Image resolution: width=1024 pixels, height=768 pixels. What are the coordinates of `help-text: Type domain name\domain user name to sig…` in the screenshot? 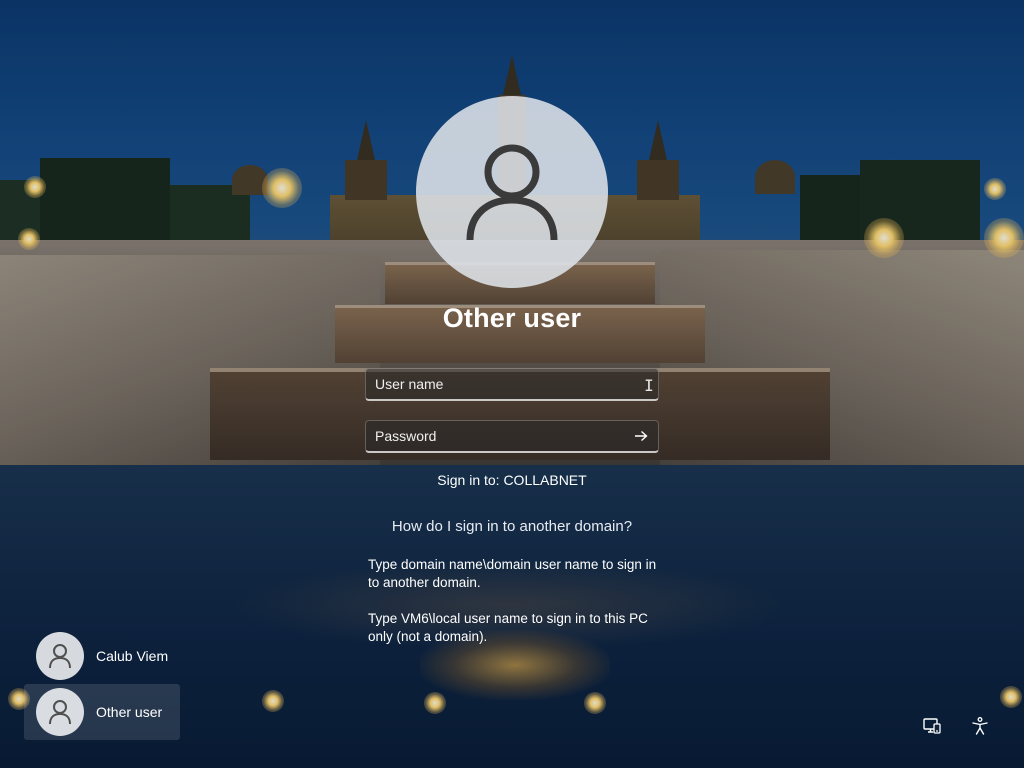 It's located at (518, 601).